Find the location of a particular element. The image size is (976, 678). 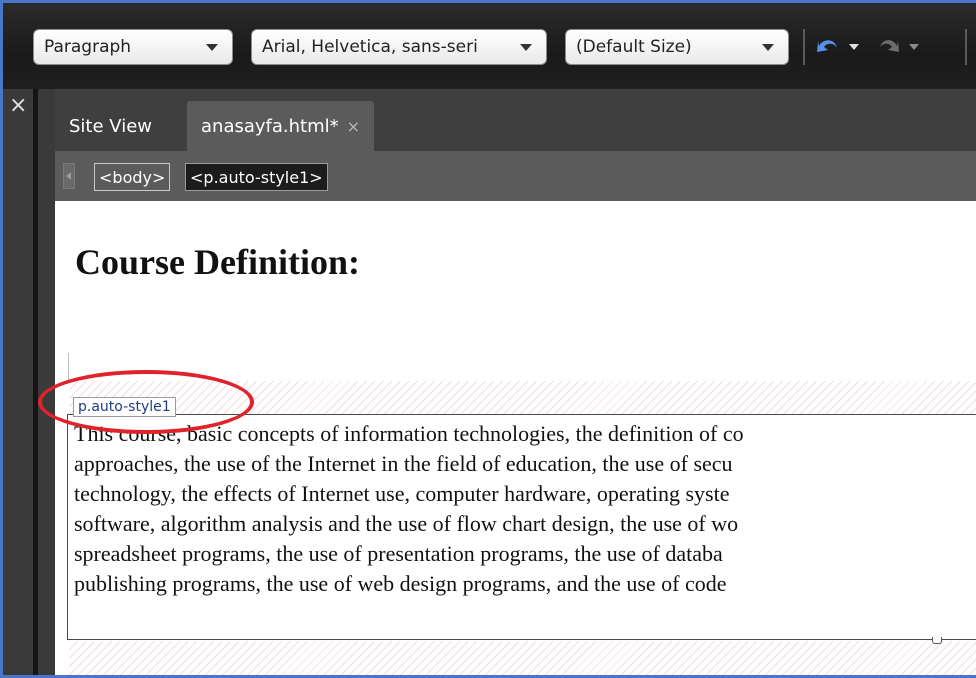

font-size-dropdown: (Default Size) is located at coordinates (677, 47).